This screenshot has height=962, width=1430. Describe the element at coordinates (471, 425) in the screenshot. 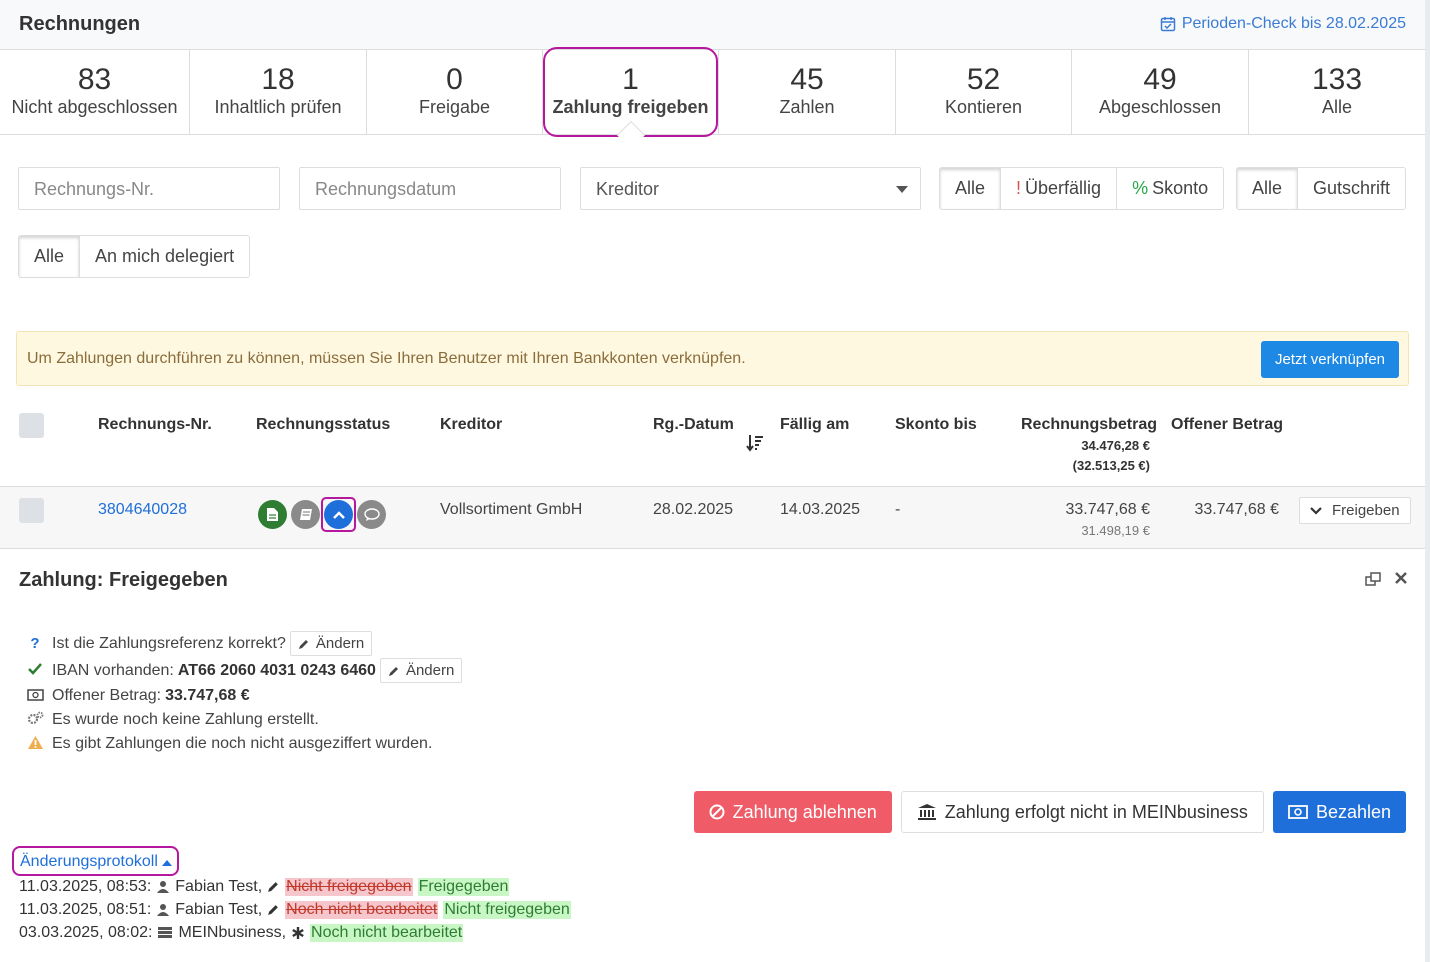

I see `col-creditor: Kreditor` at that location.